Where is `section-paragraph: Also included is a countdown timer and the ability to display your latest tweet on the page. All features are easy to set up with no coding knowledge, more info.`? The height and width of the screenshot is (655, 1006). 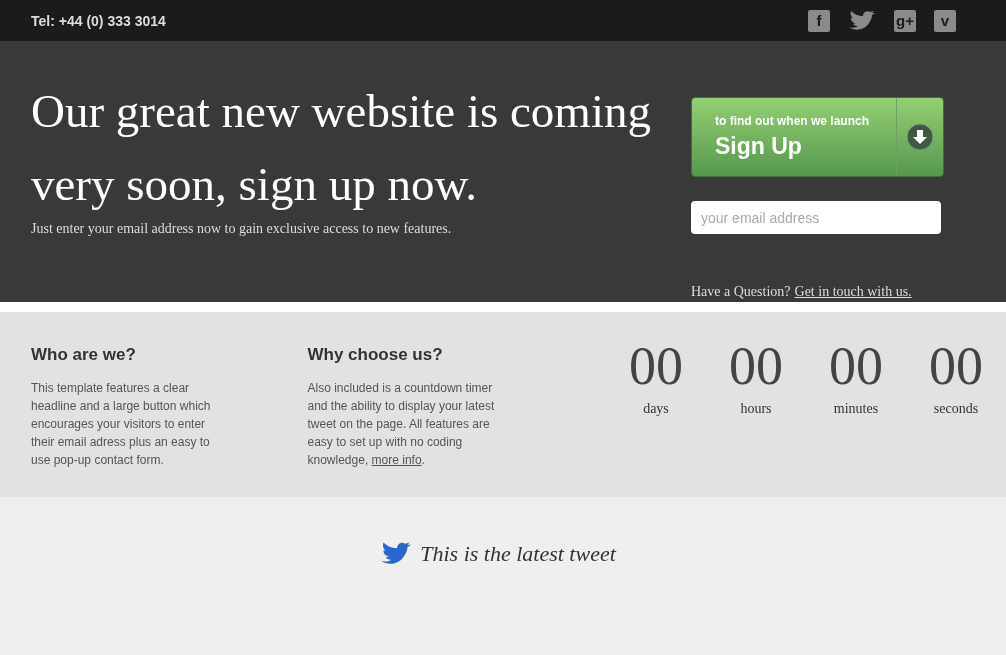
section-paragraph: Also included is a countdown timer and the ability to display your latest tweet on the page. All features are easy to set up with no coding knowledge, more info. is located at coordinates (401, 424).